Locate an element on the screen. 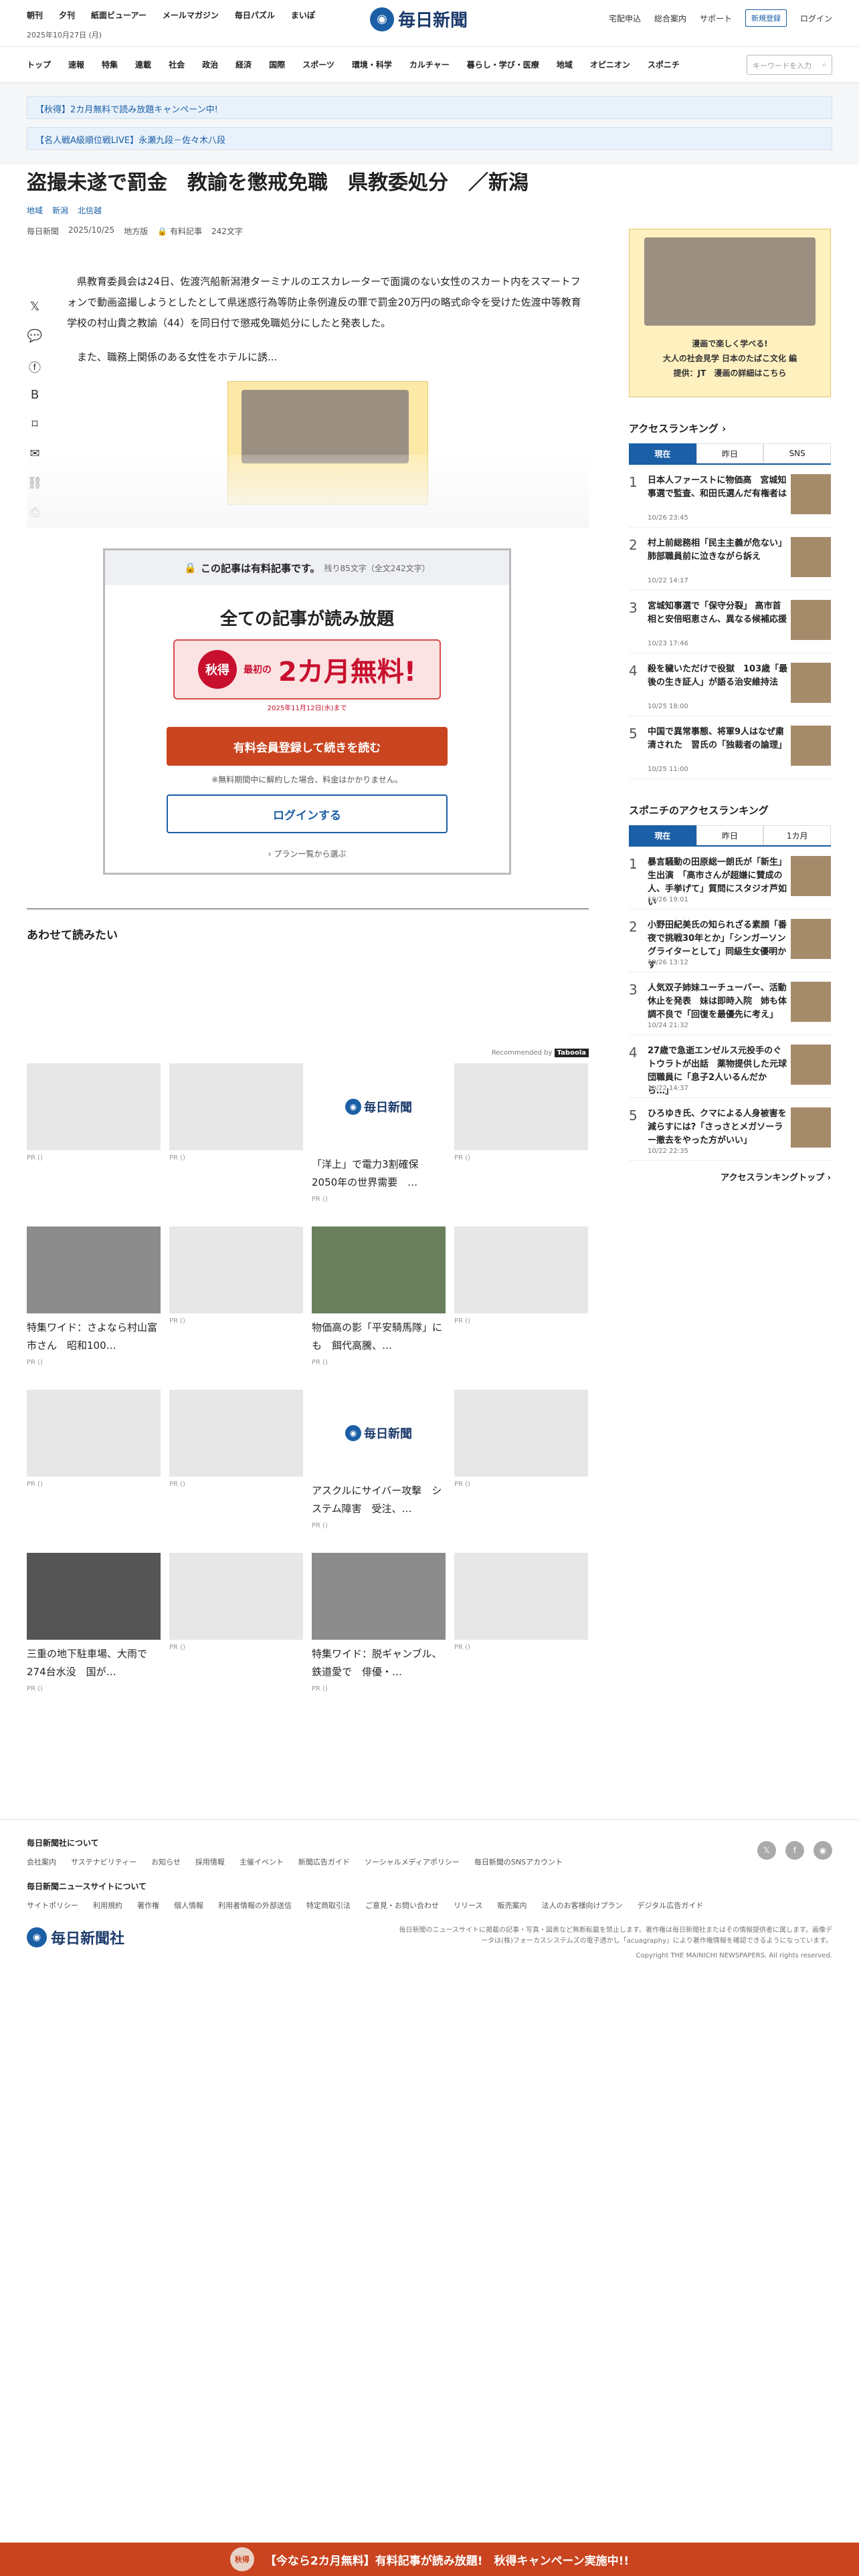  rss-icon: ◉ is located at coordinates (823, 1850).